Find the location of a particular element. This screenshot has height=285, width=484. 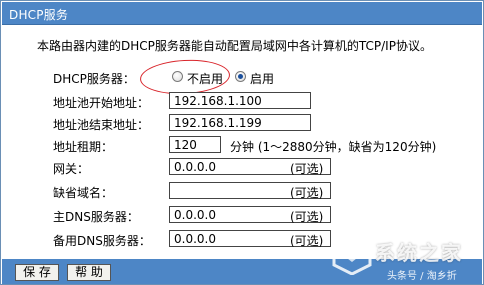

gateway-optional-note: (可选) is located at coordinates (307, 169).